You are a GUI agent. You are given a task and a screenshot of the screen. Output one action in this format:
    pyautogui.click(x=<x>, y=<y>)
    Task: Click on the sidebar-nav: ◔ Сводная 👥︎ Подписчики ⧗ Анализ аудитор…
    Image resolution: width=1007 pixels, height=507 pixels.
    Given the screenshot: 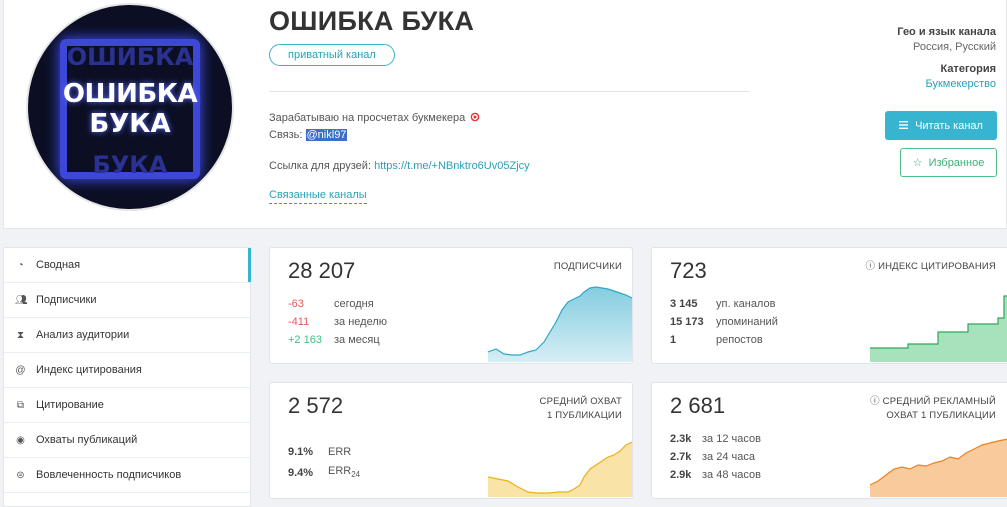 What is the action you would take?
    pyautogui.click(x=127, y=377)
    